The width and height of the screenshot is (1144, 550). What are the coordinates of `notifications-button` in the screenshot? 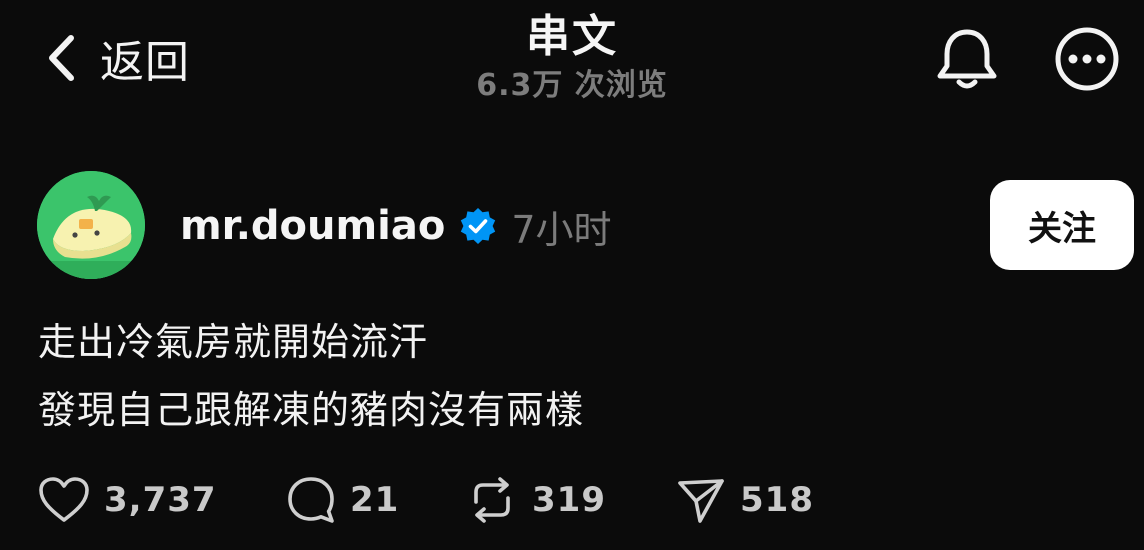 It's located at (967, 61).